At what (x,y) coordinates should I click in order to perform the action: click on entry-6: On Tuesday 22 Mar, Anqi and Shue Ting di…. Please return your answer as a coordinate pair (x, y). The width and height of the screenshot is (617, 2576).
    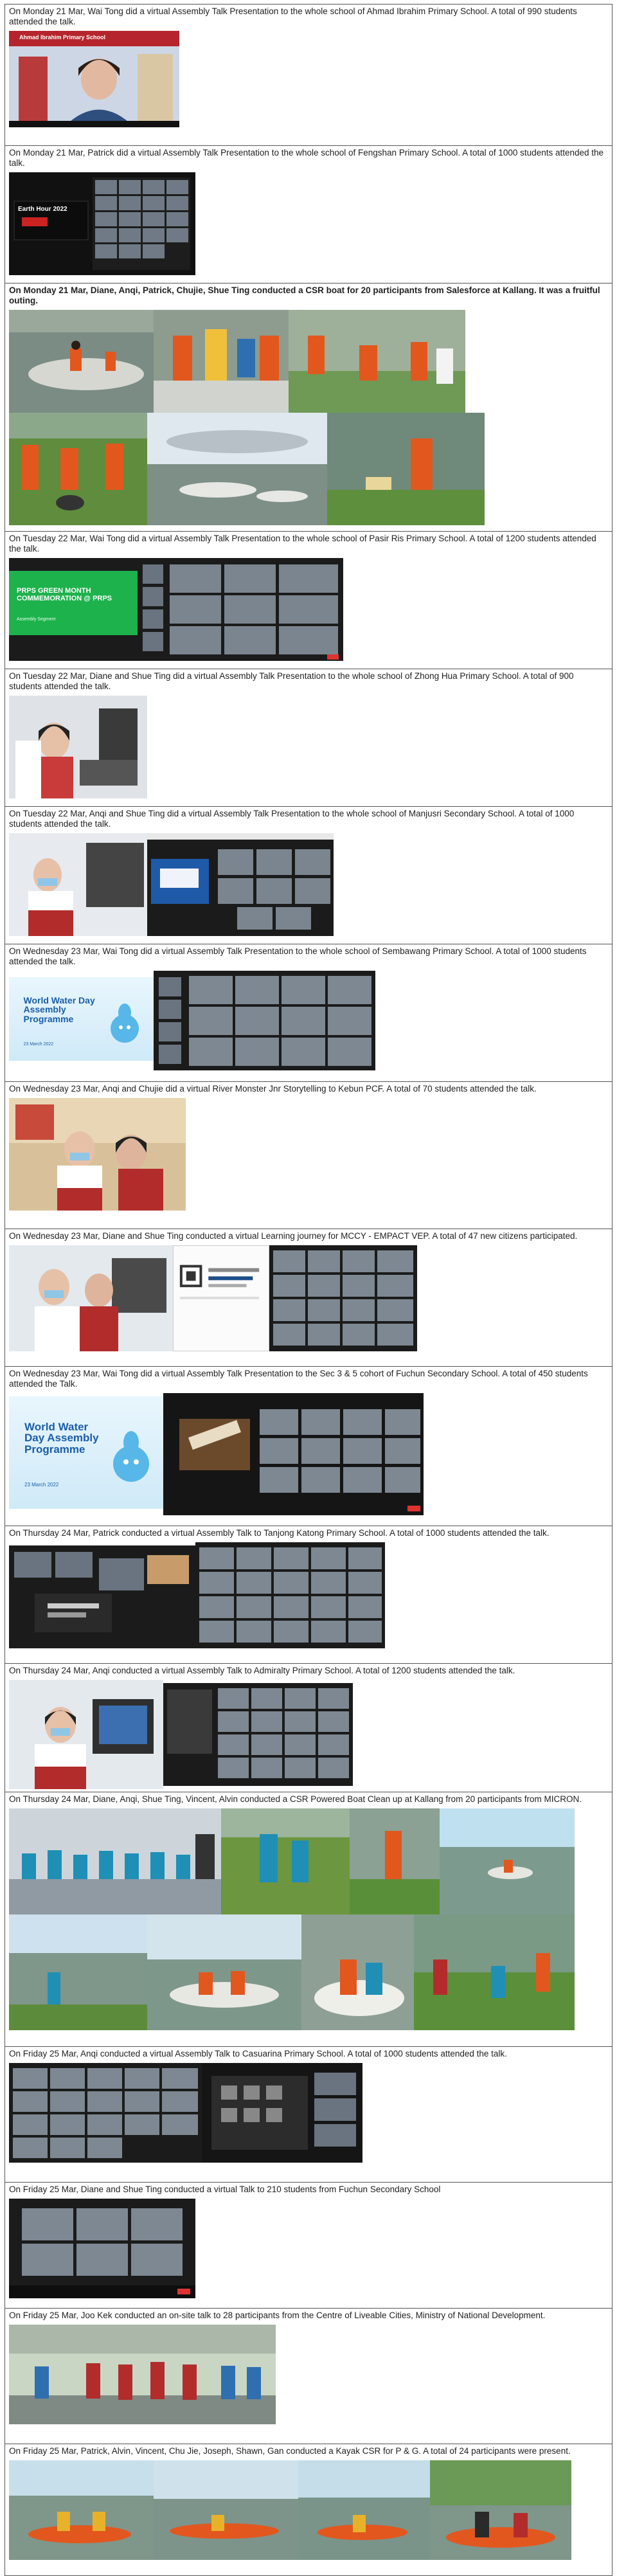
    Looking at the image, I should click on (308, 875).